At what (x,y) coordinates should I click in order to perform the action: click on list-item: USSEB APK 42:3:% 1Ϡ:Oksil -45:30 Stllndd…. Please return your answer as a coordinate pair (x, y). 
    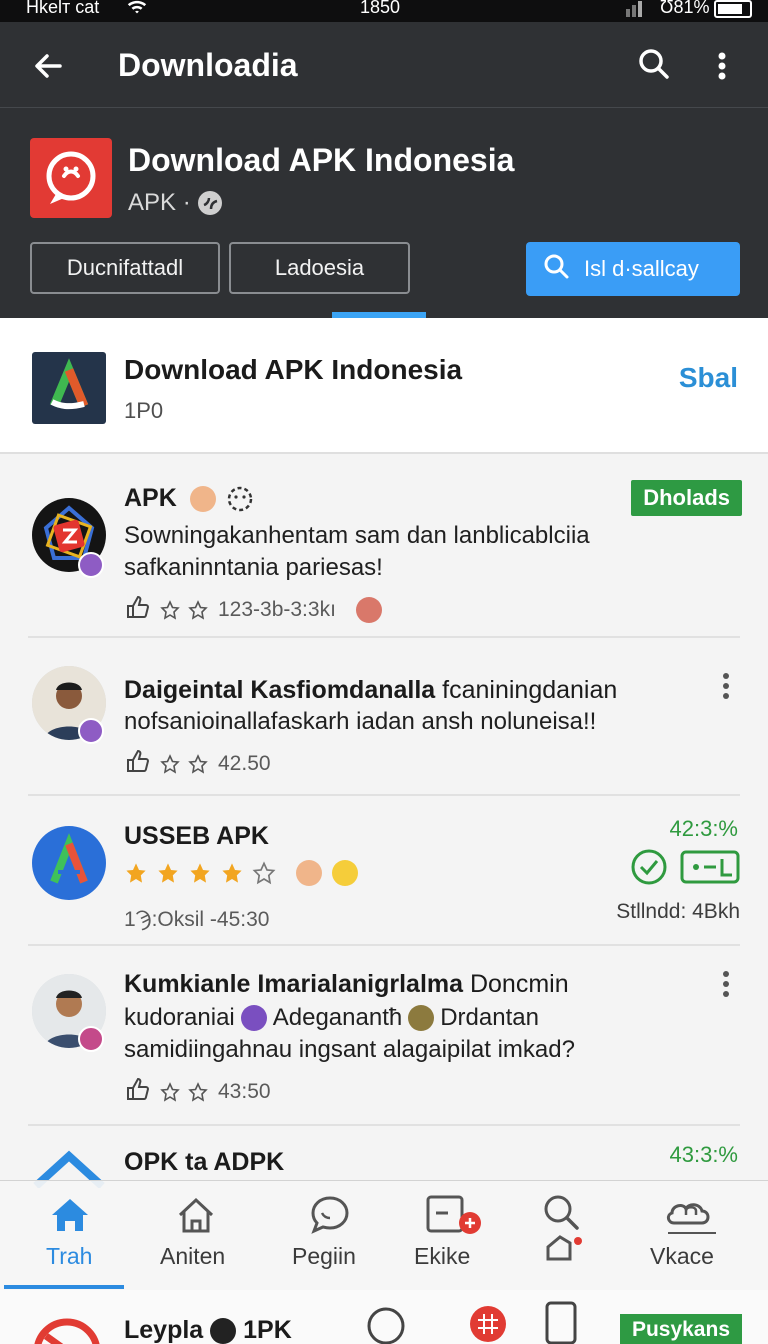
    Looking at the image, I should click on (384, 871).